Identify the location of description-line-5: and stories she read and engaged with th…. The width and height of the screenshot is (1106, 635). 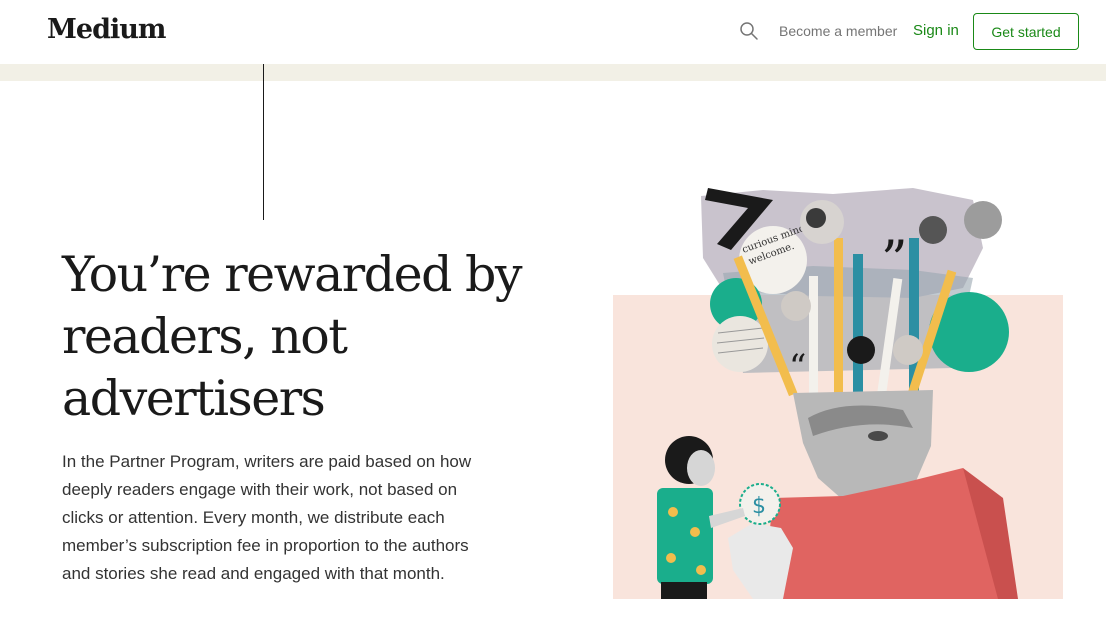
(253, 573).